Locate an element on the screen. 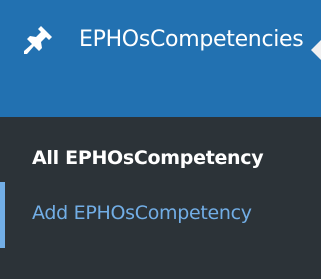 This screenshot has height=279, width=321. current-menu-arrow is located at coordinates (316, 50).